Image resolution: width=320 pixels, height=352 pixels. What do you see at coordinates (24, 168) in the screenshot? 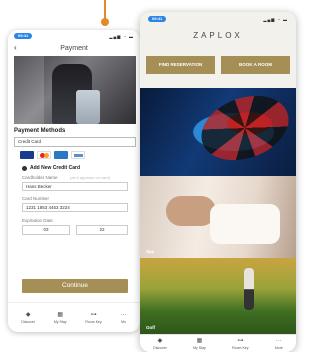
I see `radio-selected-icon` at bounding box center [24, 168].